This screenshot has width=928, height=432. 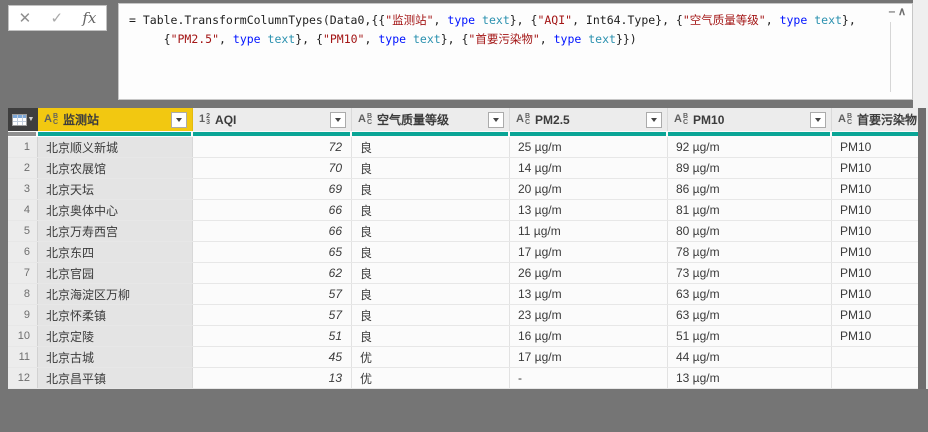 I want to click on cell: 72, so click(x=272, y=147).